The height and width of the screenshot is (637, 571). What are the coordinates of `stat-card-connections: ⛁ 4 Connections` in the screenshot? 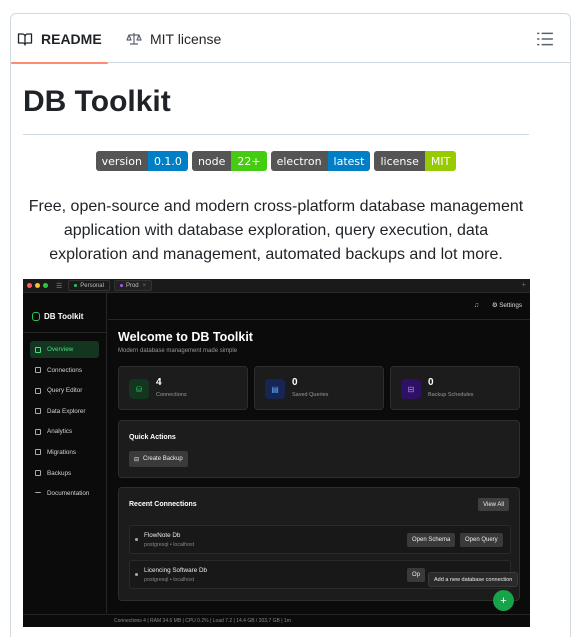 It's located at (183, 388).